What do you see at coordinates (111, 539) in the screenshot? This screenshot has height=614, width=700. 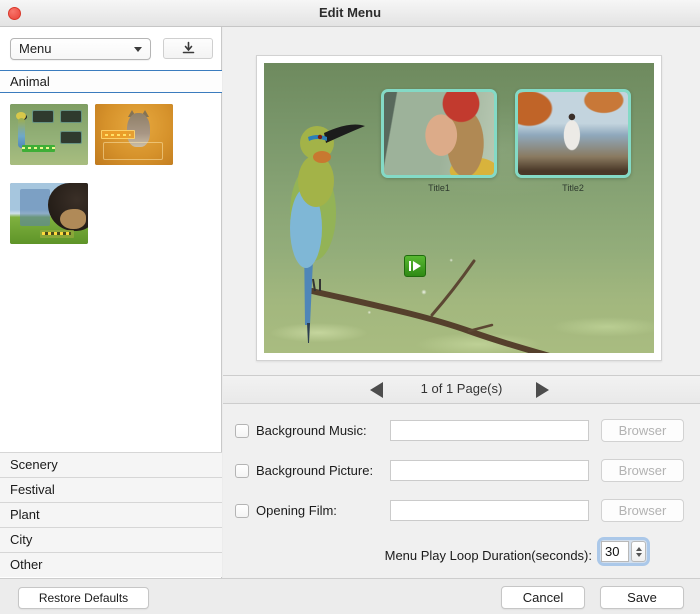 I see `category-item-city: City` at bounding box center [111, 539].